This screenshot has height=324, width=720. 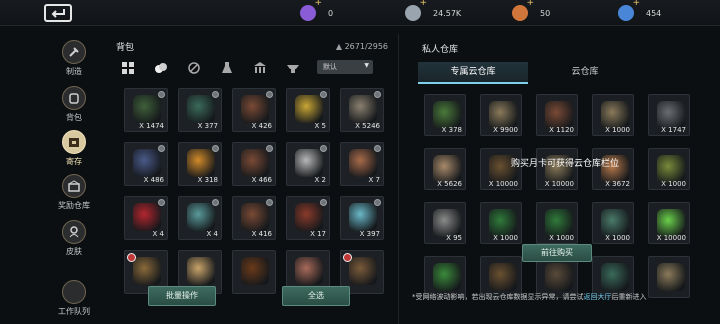 I want to click on currency-silver-coin: 24.57K, so click(x=433, y=11).